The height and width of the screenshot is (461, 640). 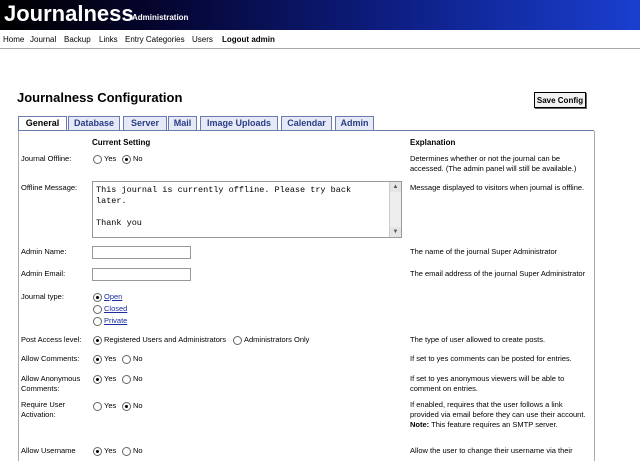 I want to click on journal-type-private-radio, so click(x=97, y=321).